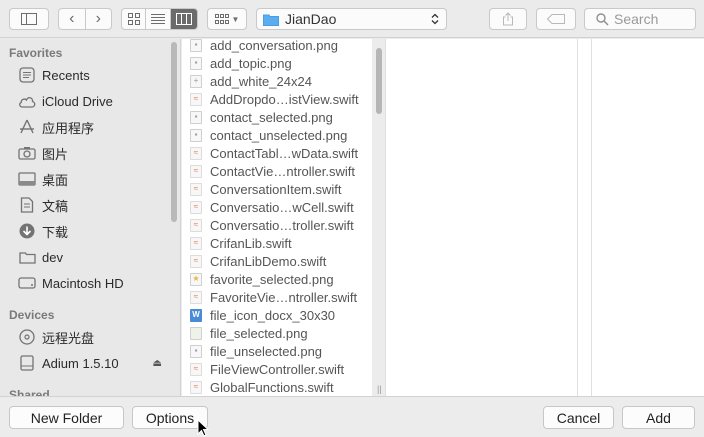  Describe the element at coordinates (80, 363) in the screenshot. I see `sidebar-item-label: Adium 1.5.10` at that location.